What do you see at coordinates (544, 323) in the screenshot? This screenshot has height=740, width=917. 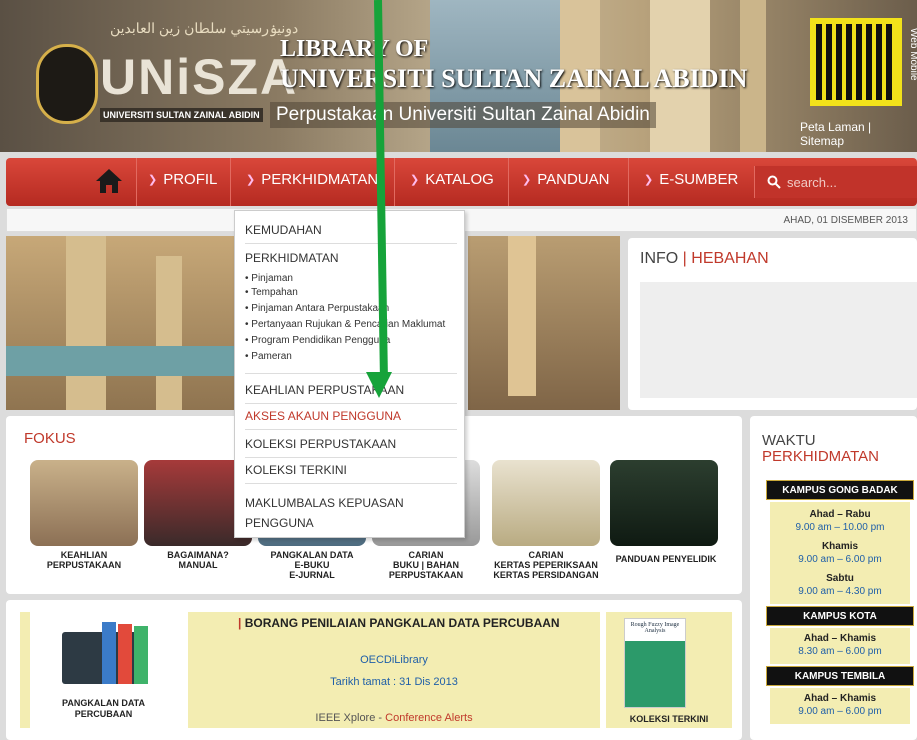 I see `banner-image-right` at bounding box center [544, 323].